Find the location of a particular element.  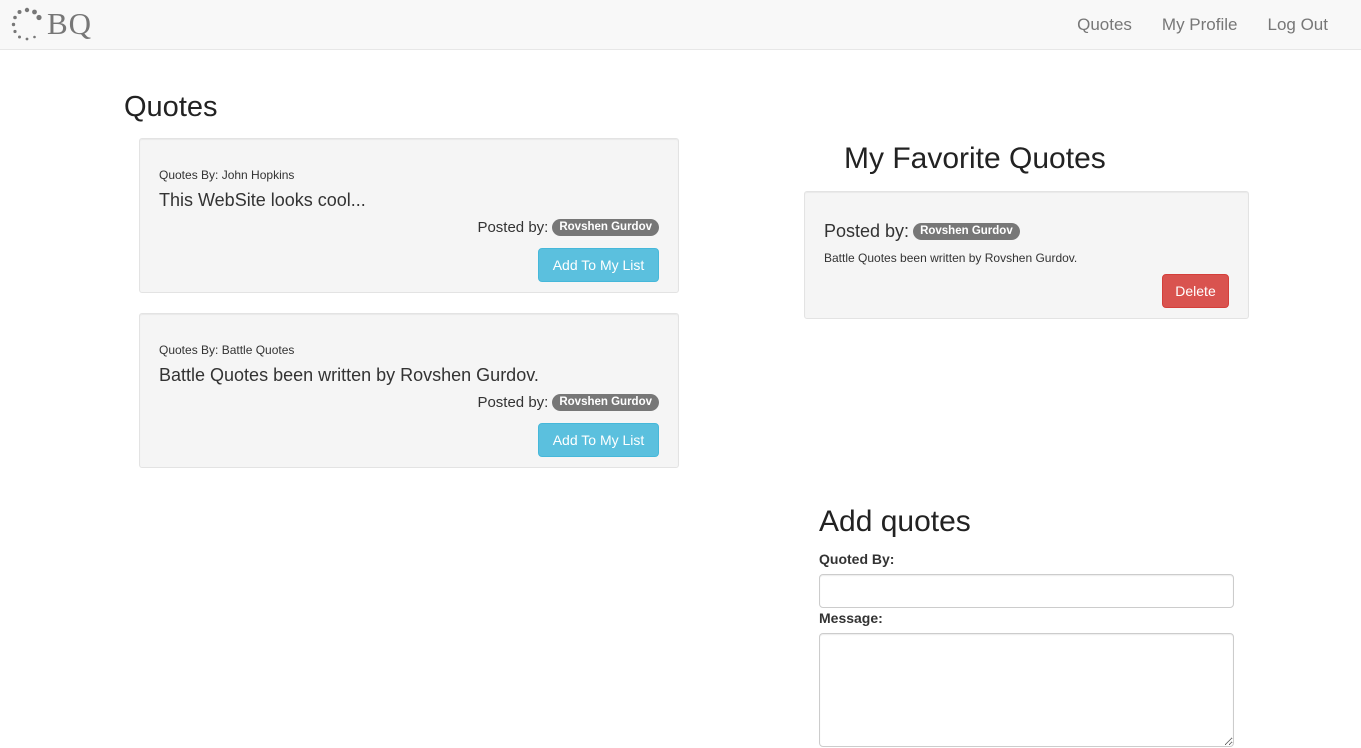

brand-link: BQ is located at coordinates (51, 24).